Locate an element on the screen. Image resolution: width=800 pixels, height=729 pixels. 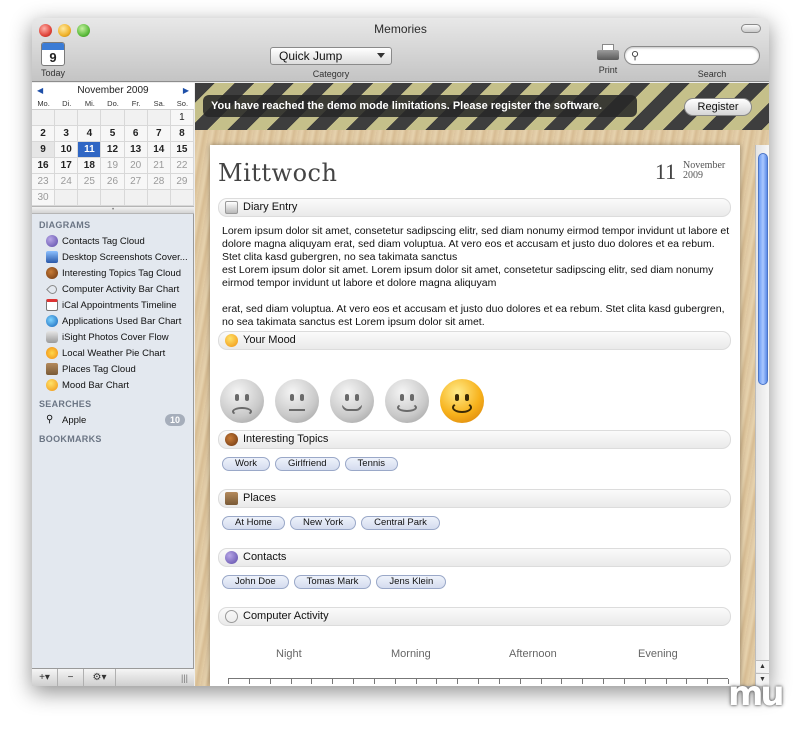
calendar-resize-handle: • is located at coordinates (113, 209).